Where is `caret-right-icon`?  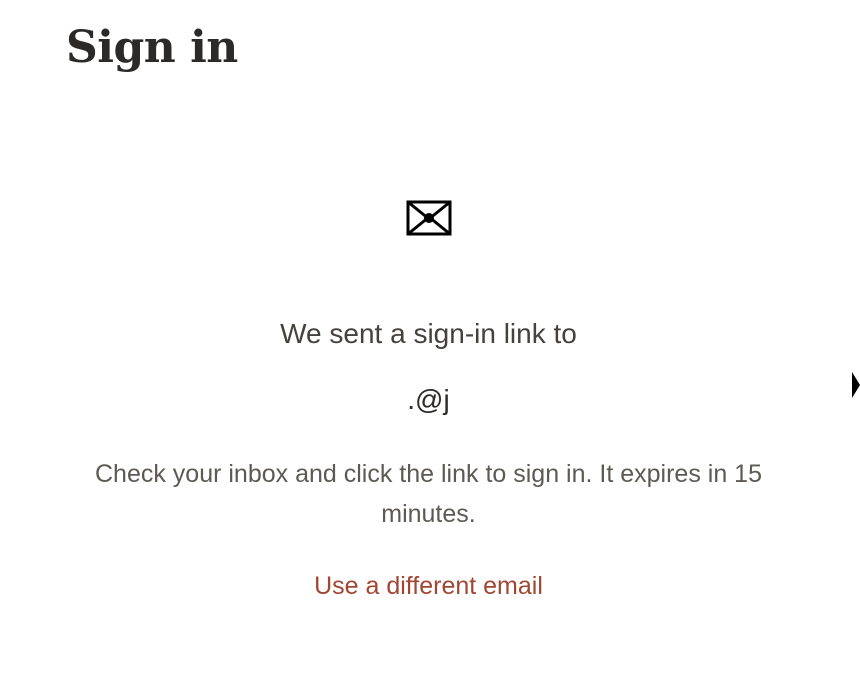
caret-right-icon is located at coordinates (856, 385).